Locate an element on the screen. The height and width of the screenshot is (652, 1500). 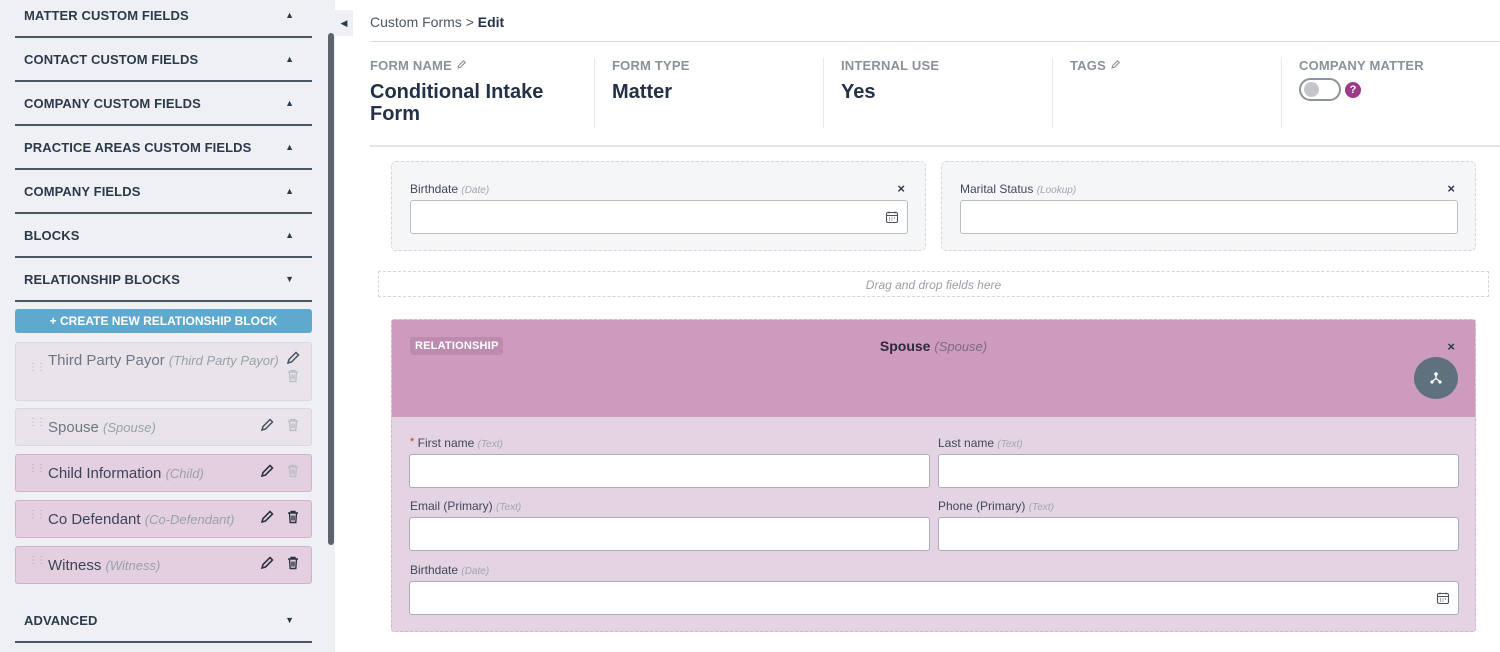
field-label: Birthdate is located at coordinates (434, 570).